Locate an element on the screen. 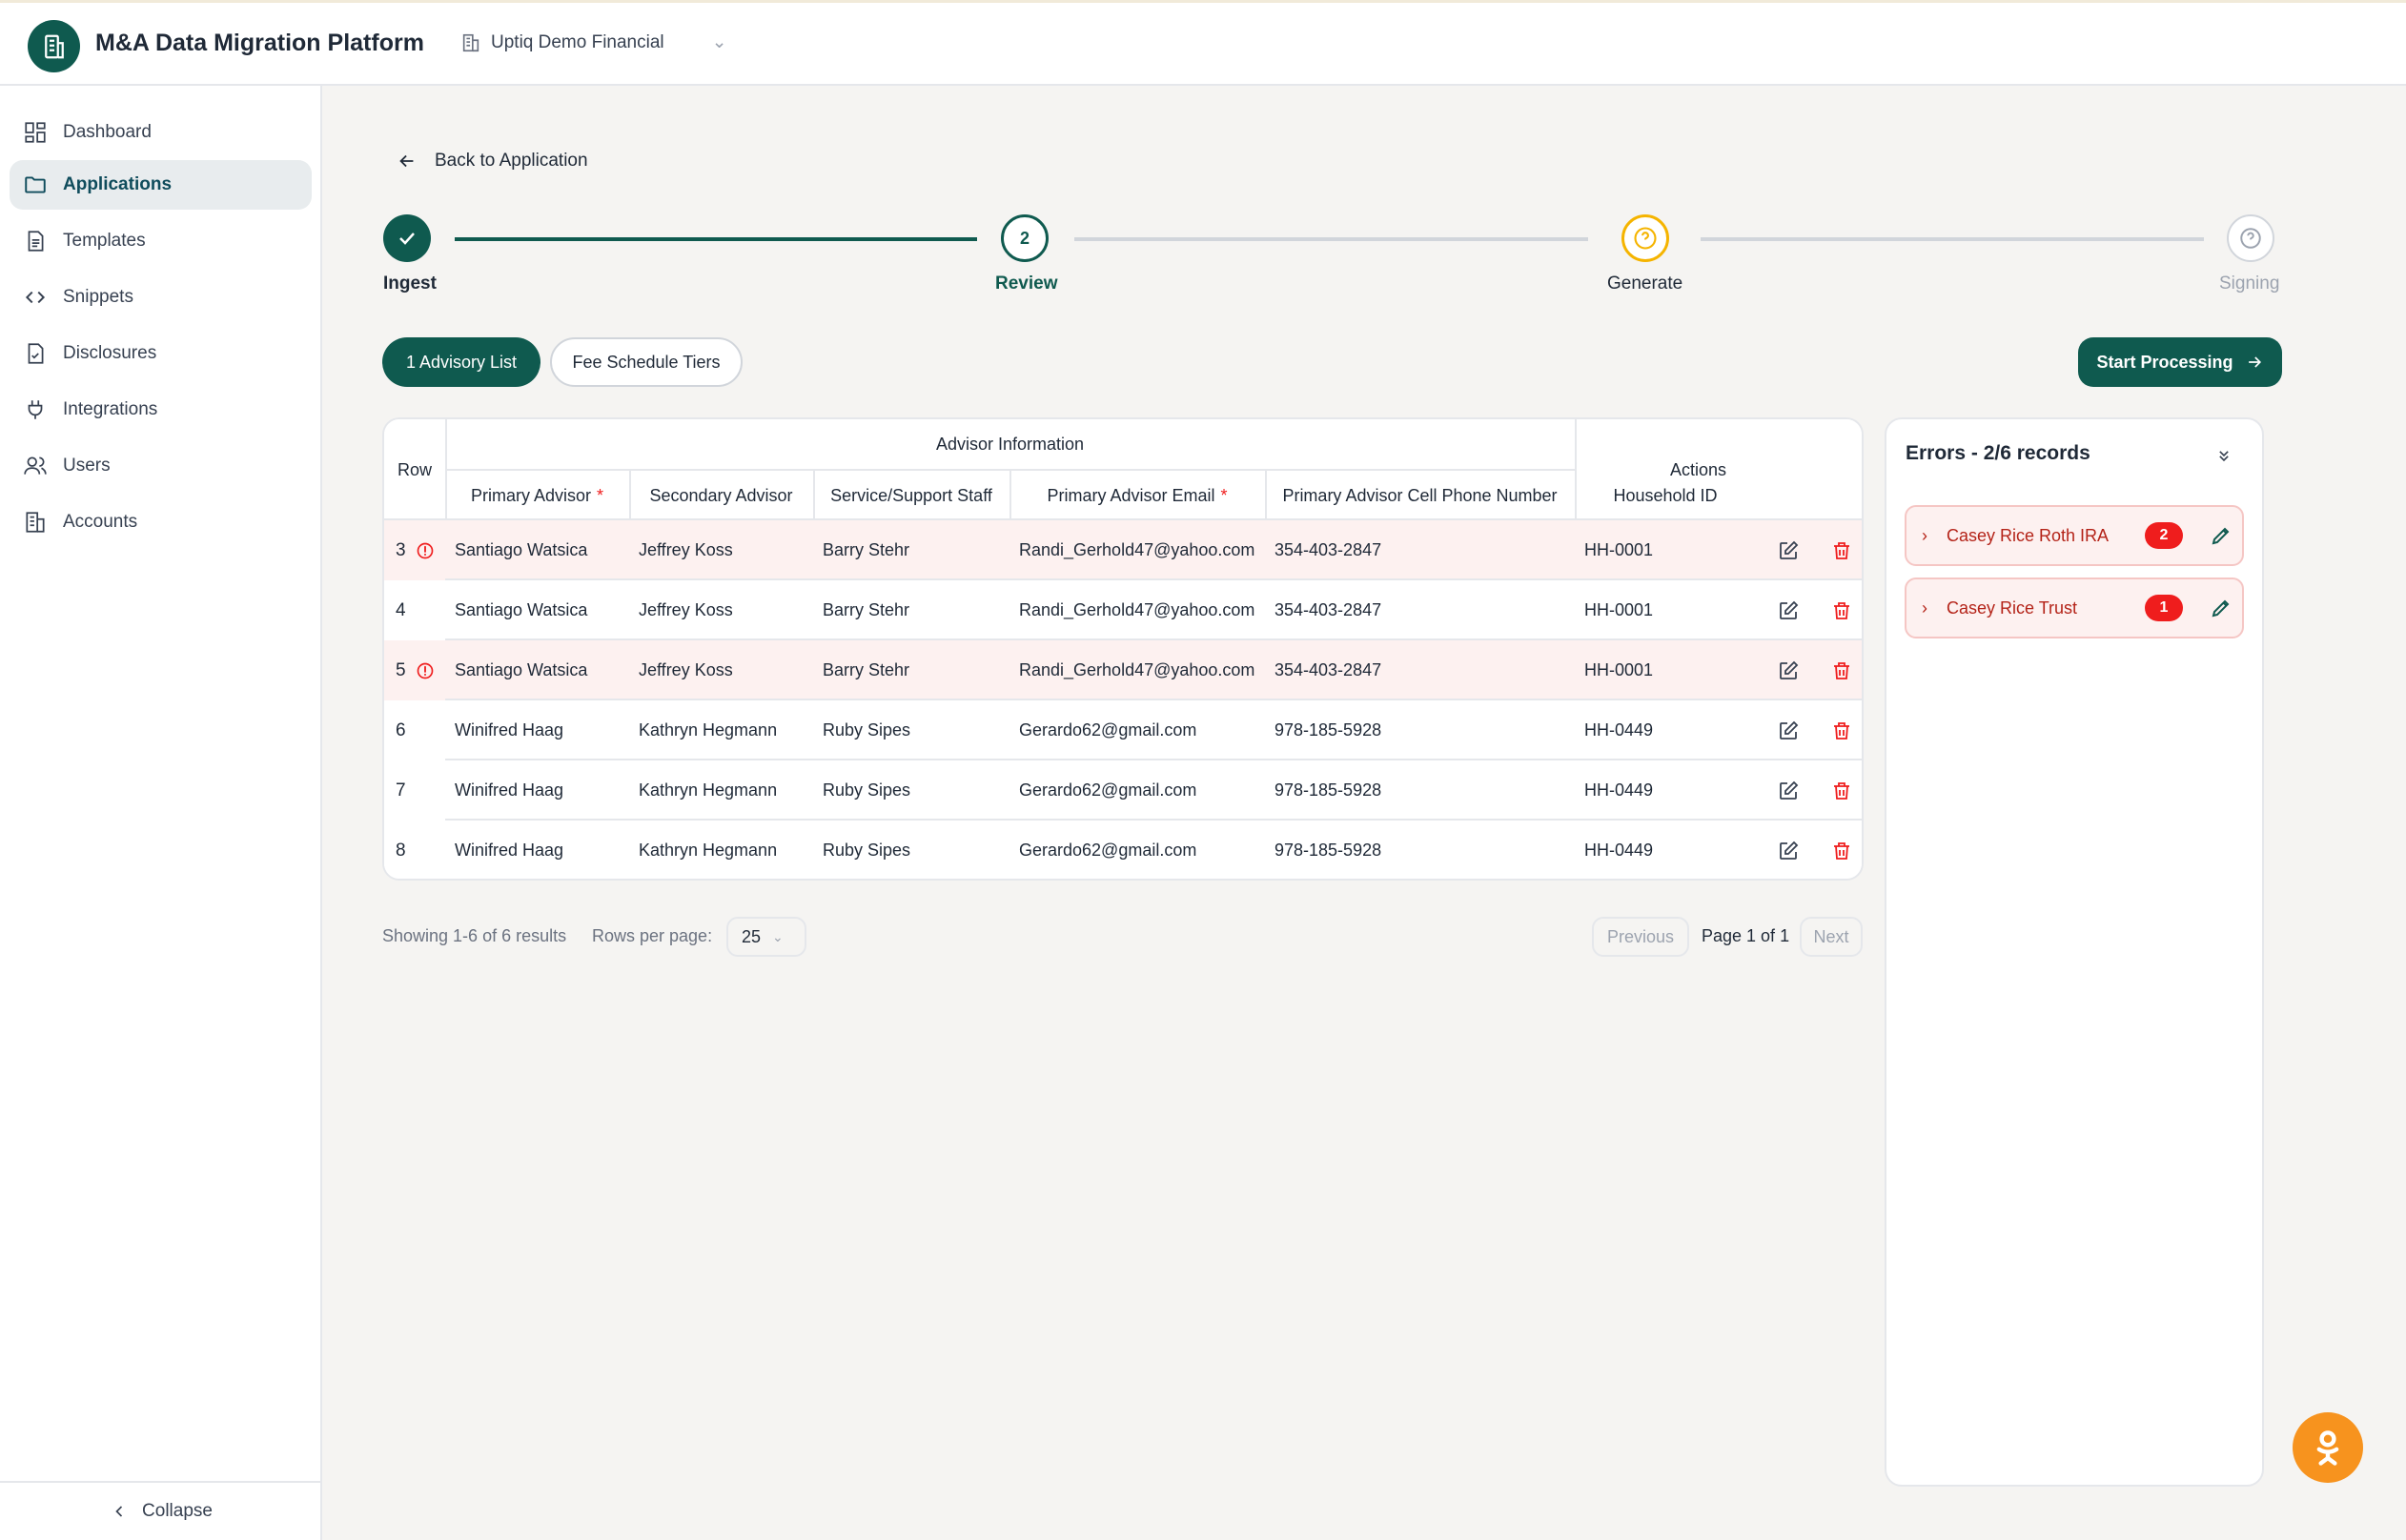  table-cell: HH-0449 is located at coordinates (1619, 850).